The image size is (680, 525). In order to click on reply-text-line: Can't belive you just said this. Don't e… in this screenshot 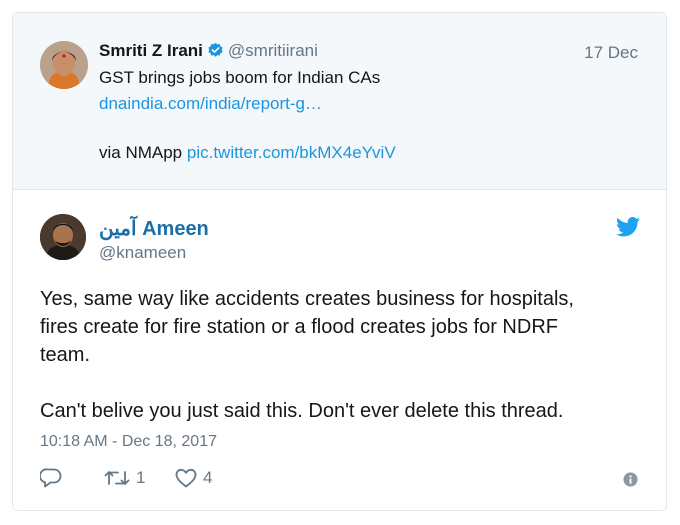, I will do `click(302, 411)`.